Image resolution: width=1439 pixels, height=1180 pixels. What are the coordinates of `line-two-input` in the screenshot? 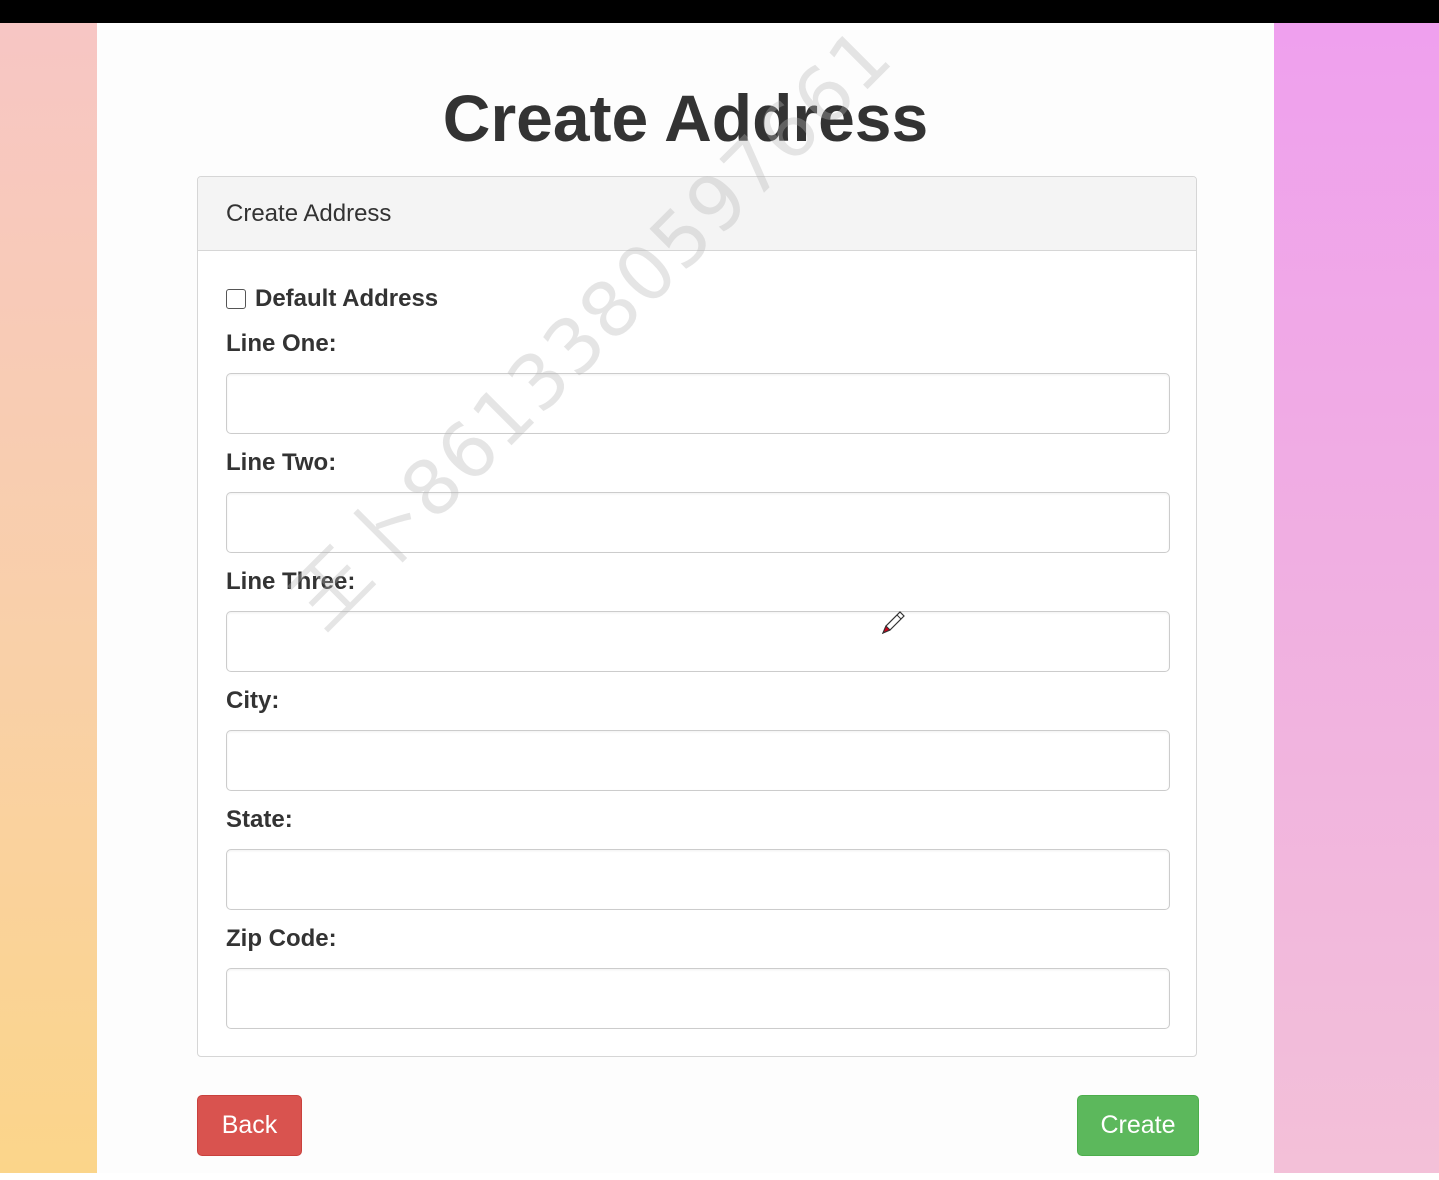 It's located at (698, 522).